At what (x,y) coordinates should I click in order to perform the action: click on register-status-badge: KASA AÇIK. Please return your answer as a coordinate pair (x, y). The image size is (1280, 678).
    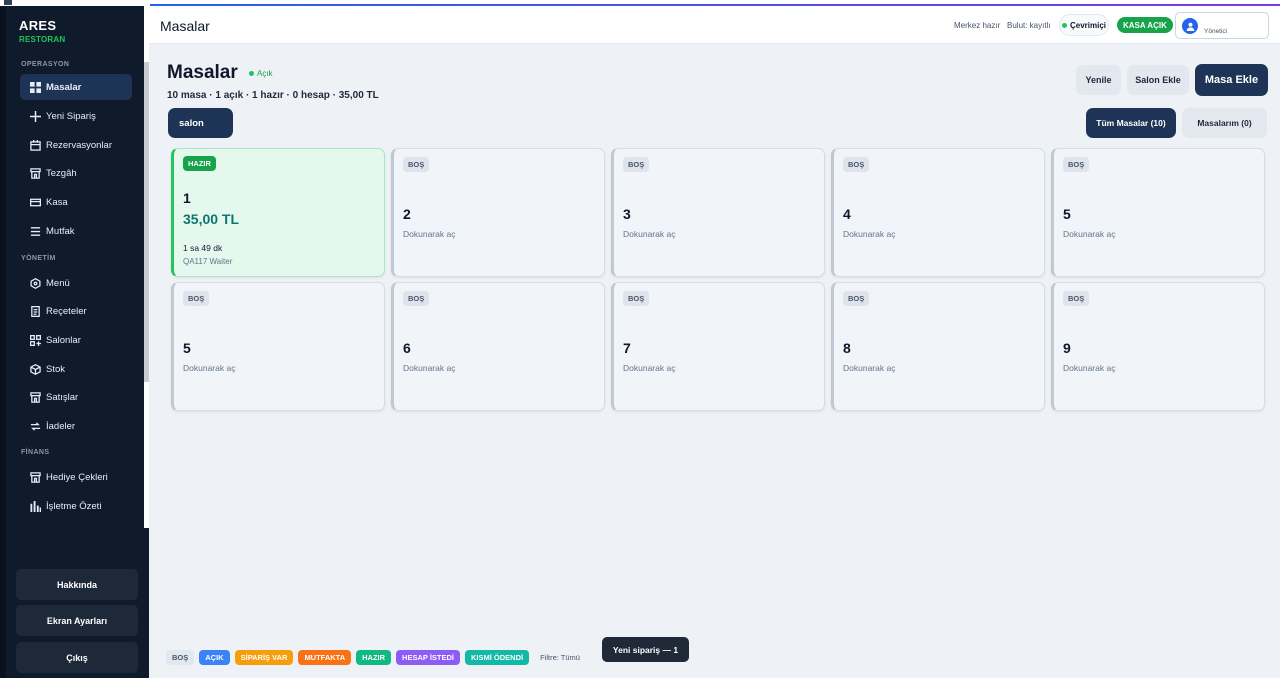
    Looking at the image, I should click on (1145, 25).